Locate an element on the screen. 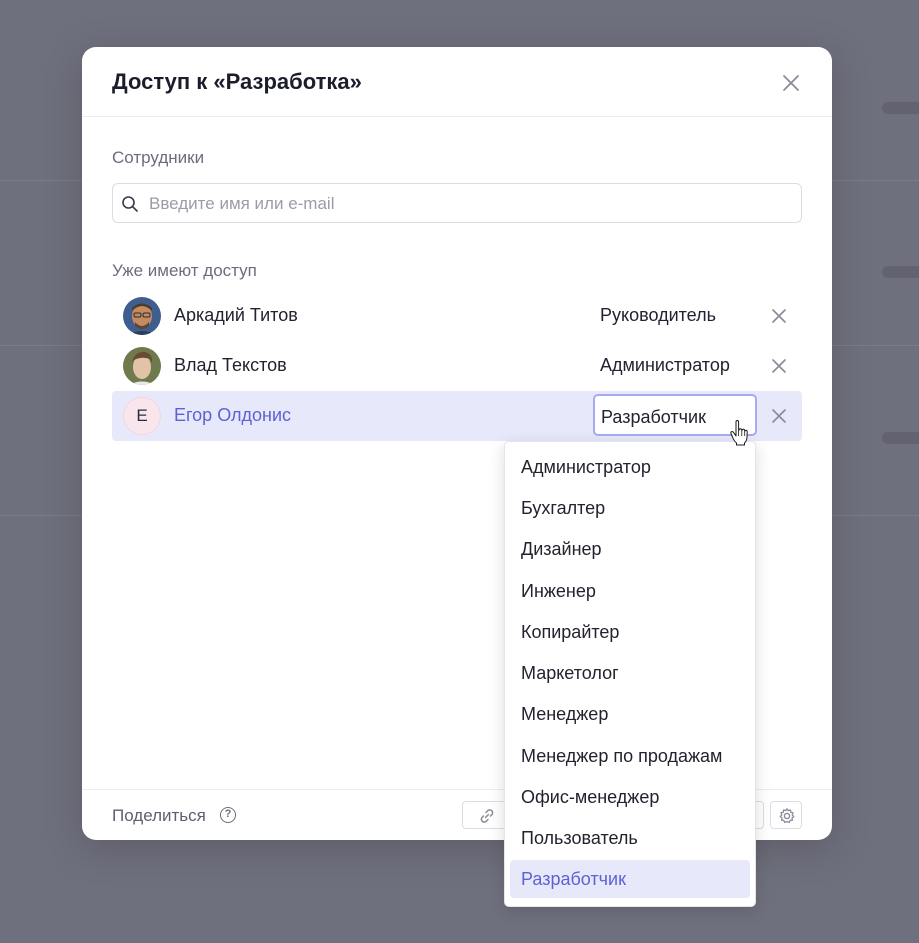 The height and width of the screenshot is (943, 919). member-row: Аркадий Титов Руководитель is located at coordinates (457, 316).